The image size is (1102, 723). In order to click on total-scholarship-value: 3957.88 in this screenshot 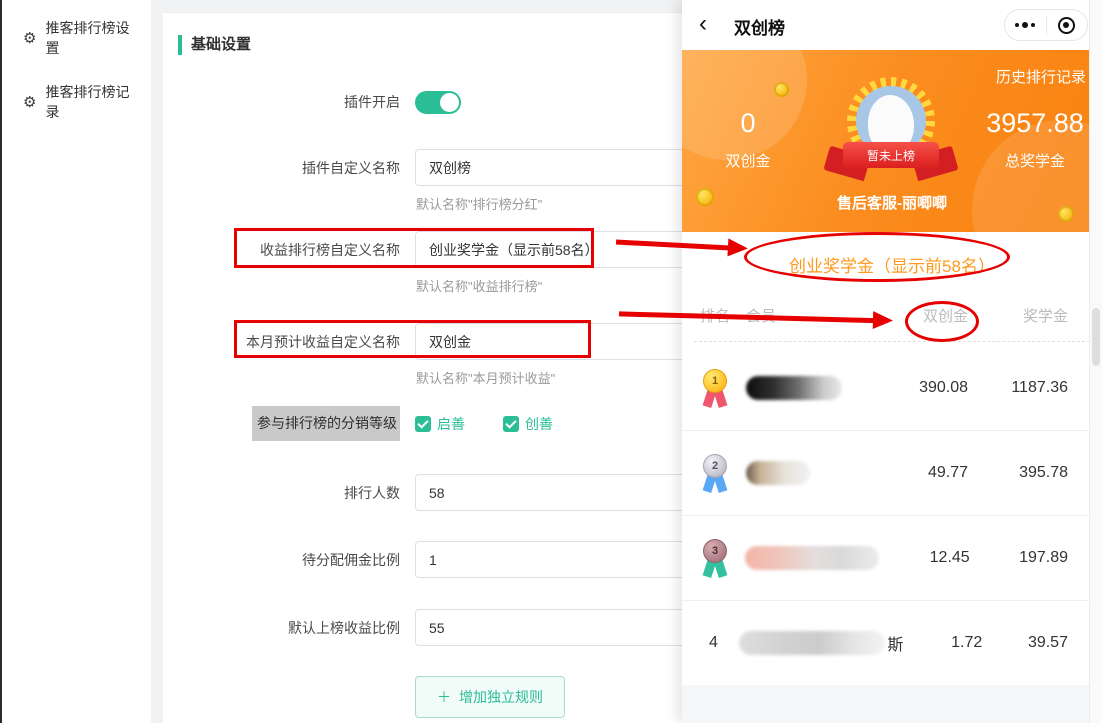, I will do `click(1035, 123)`.